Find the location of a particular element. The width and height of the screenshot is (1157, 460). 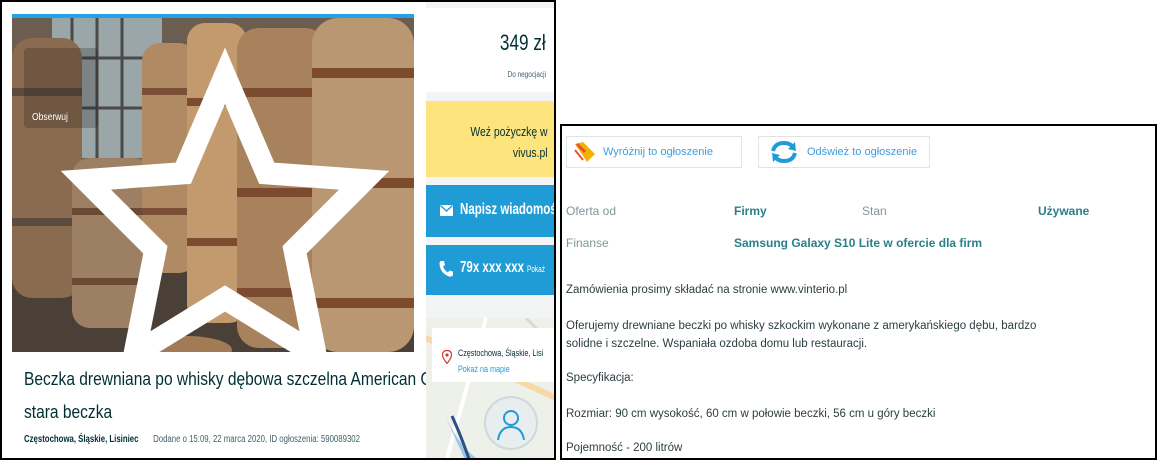

listing-title-line2: stara beczka is located at coordinates (68, 411).